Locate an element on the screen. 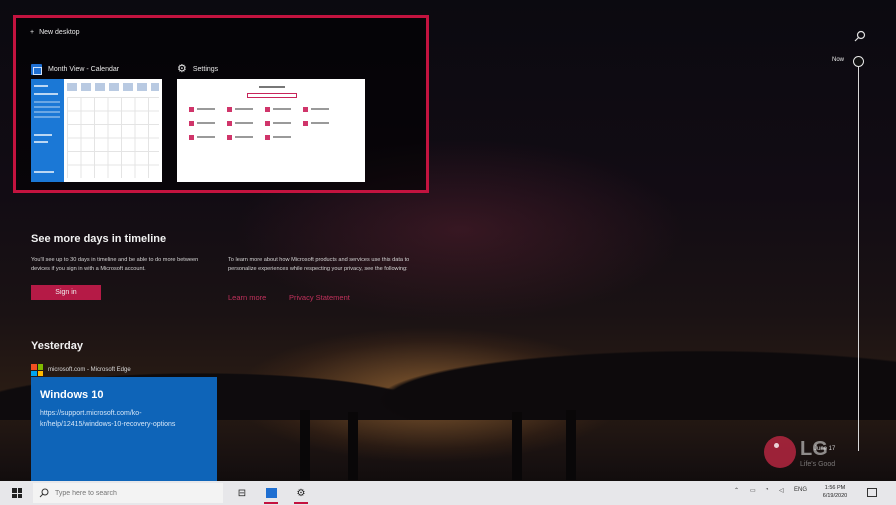 The height and width of the screenshot is (505, 896). lg-brand-text: LG is located at coordinates (814, 449).